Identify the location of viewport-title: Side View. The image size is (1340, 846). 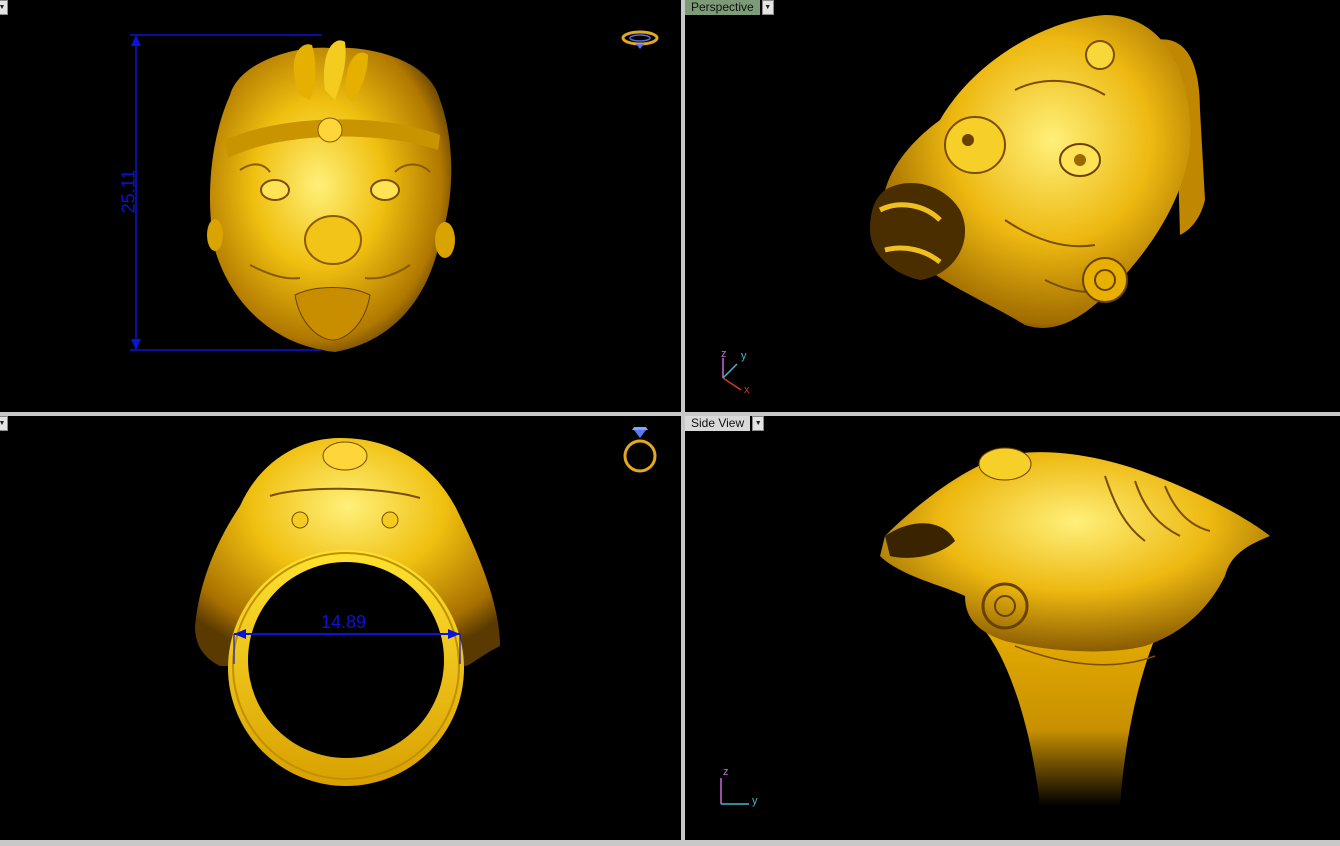
(718, 423).